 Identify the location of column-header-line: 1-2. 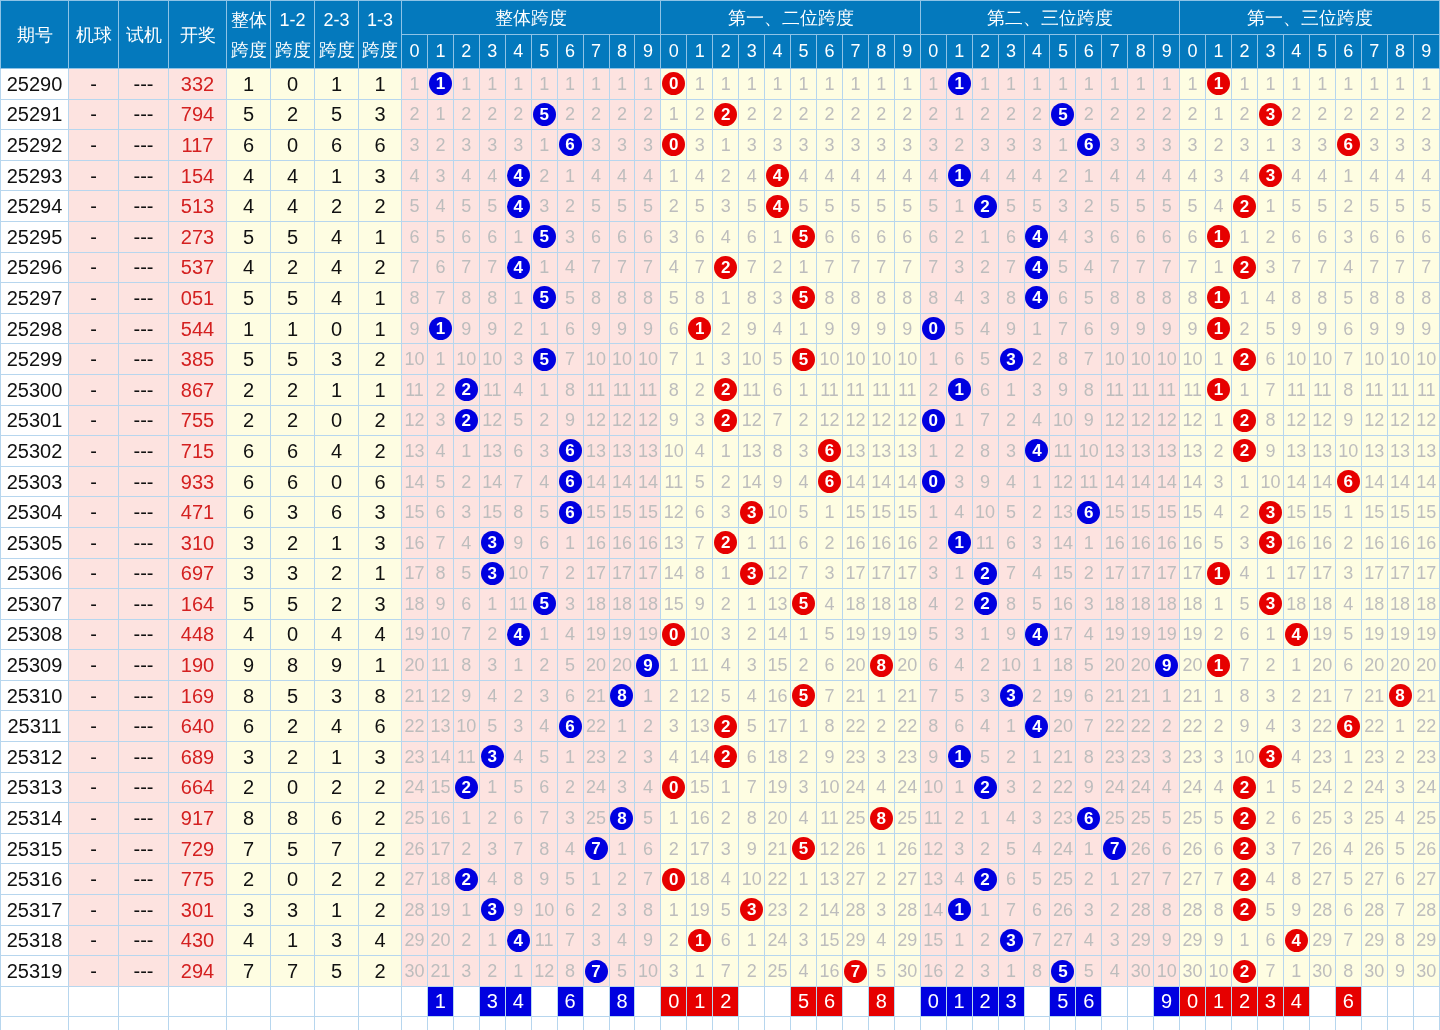
(292, 20).